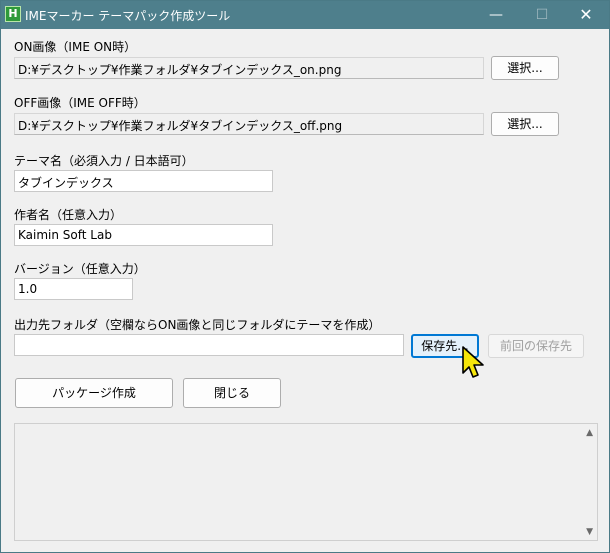 This screenshot has height=553, width=610. What do you see at coordinates (13, 14) in the screenshot?
I see `app-icon: H` at bounding box center [13, 14].